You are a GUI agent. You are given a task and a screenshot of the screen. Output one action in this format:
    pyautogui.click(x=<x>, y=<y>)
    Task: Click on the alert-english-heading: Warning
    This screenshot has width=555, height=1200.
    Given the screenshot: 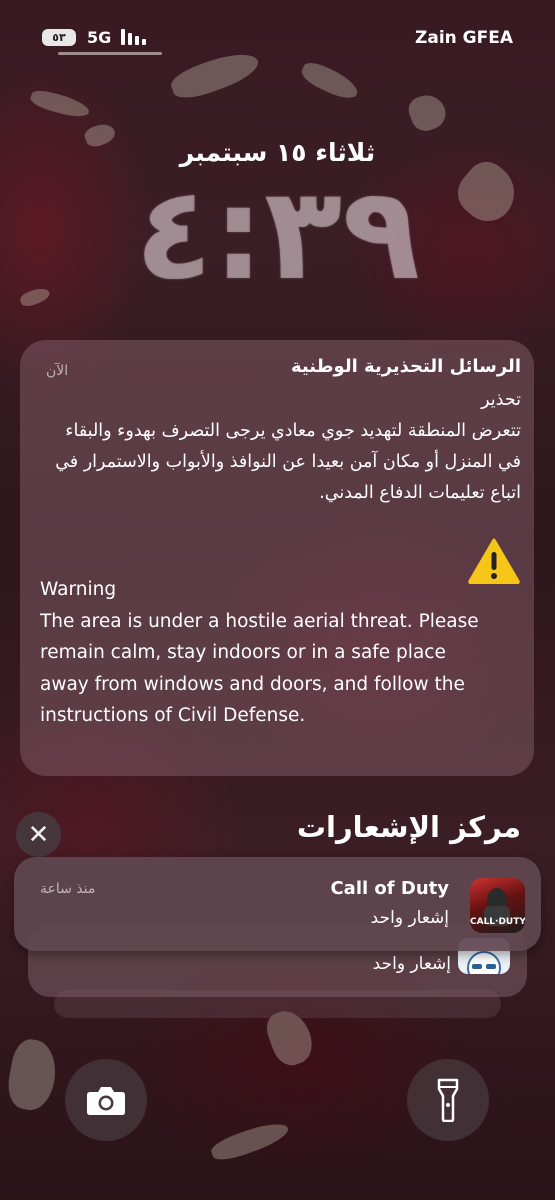 What is the action you would take?
    pyautogui.click(x=78, y=589)
    